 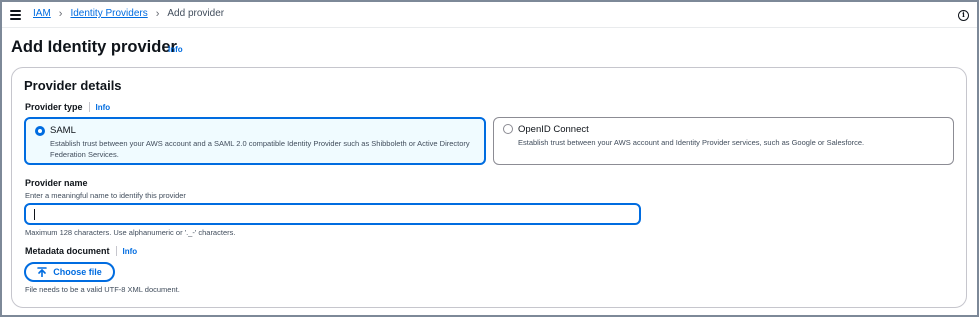 What do you see at coordinates (73, 85) in the screenshot?
I see `section-title: Provider details` at bounding box center [73, 85].